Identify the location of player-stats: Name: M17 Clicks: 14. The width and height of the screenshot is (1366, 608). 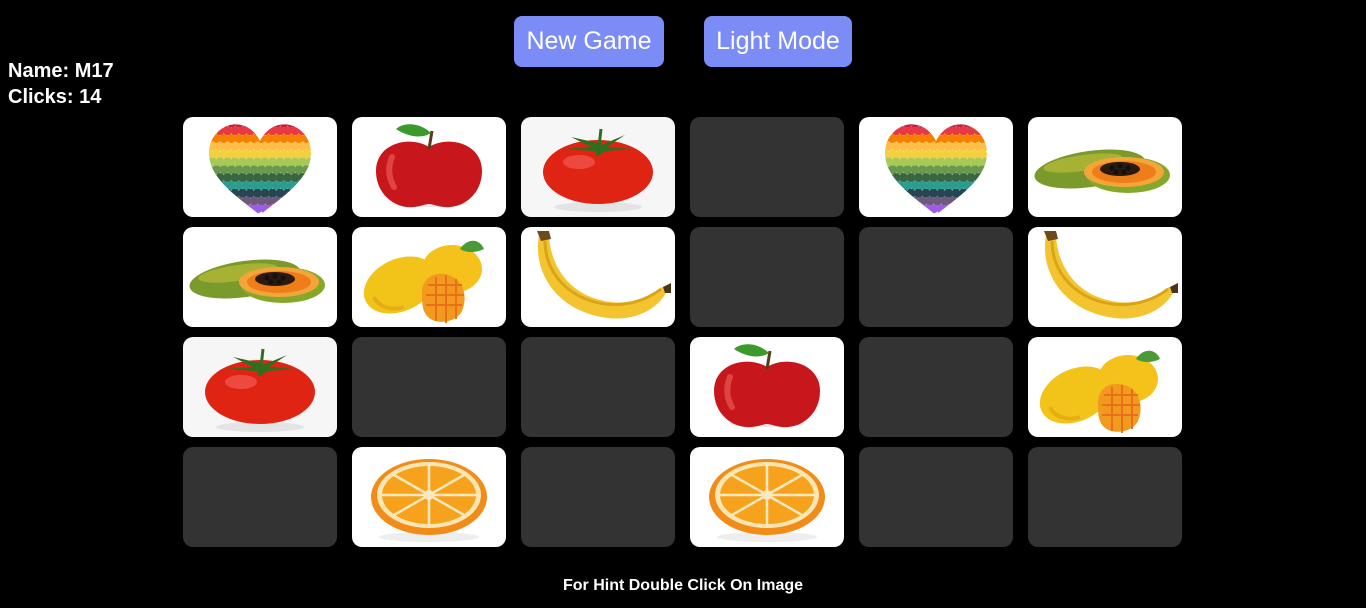
(61, 84).